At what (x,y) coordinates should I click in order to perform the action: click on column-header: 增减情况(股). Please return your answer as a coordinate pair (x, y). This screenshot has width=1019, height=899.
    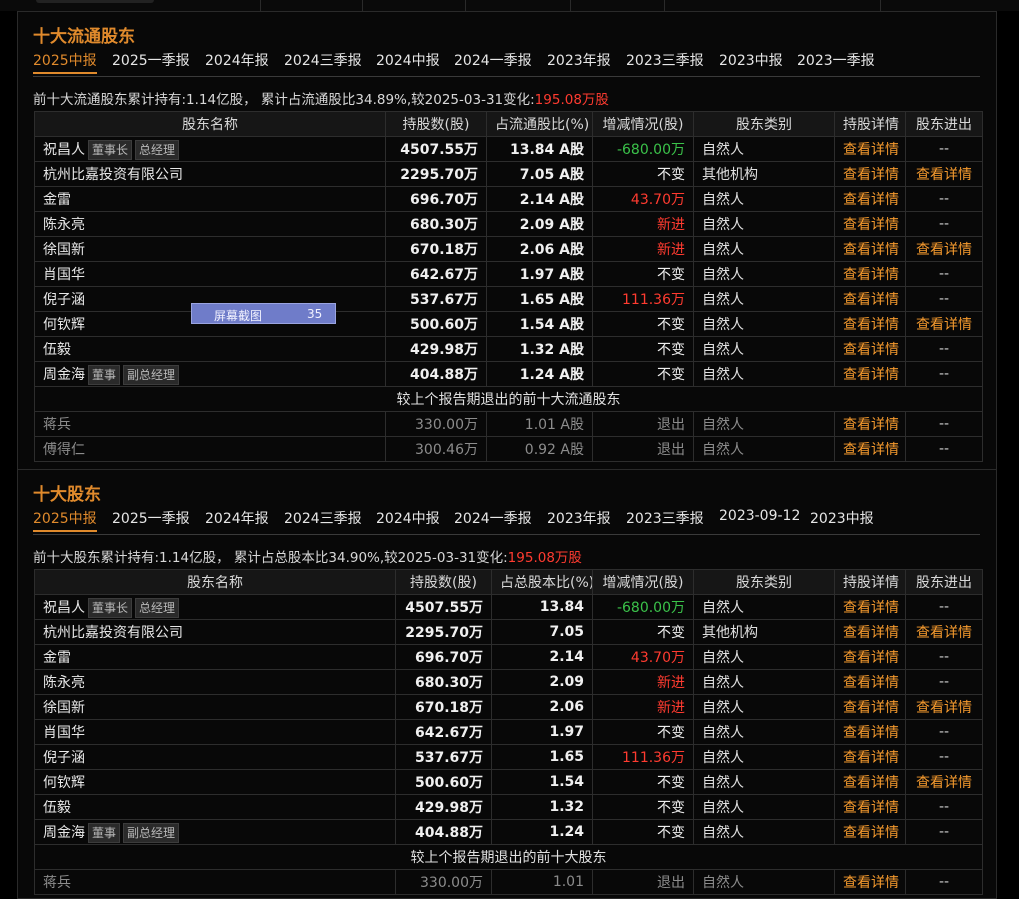
    Looking at the image, I should click on (643, 124).